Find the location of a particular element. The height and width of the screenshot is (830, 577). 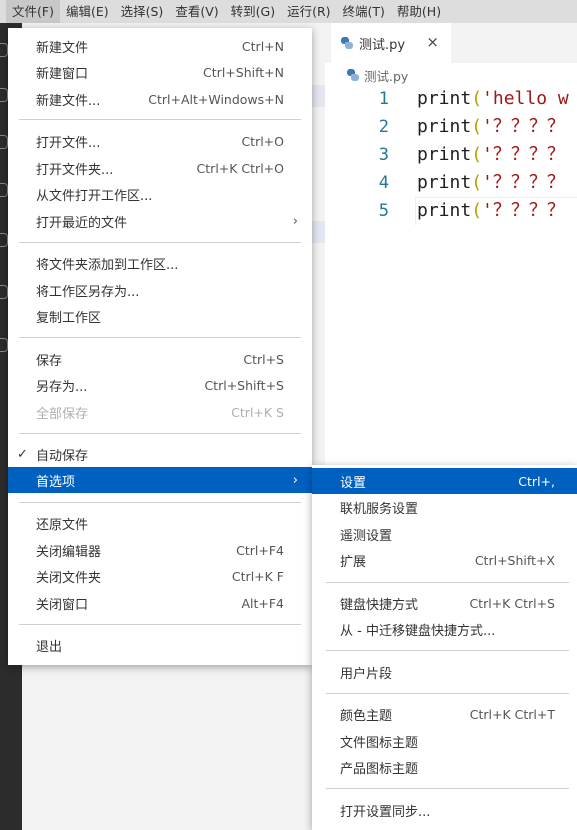

menu-item-preferences: 首选项 › is located at coordinates (160, 480).